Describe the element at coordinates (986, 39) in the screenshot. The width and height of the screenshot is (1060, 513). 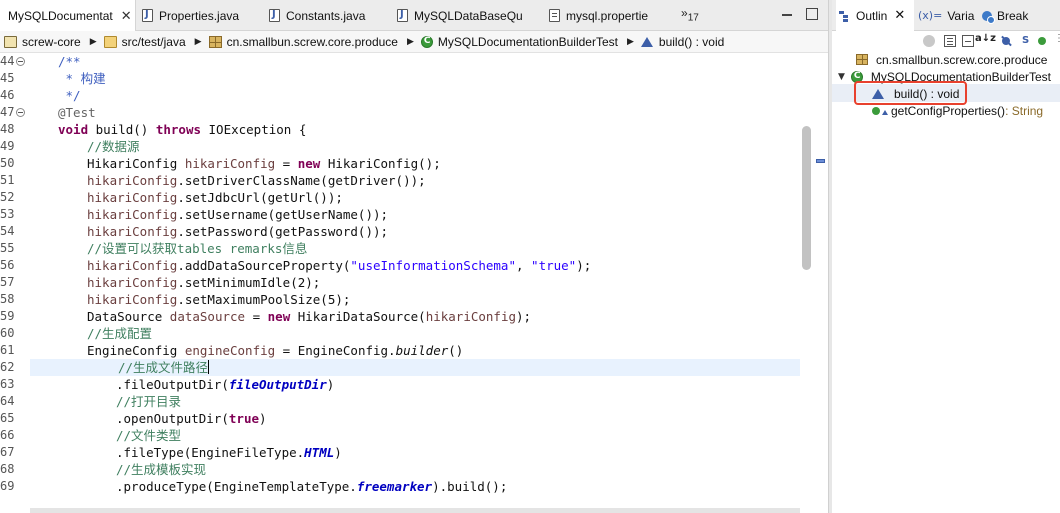
I see `sort-icon: a↓z` at that location.